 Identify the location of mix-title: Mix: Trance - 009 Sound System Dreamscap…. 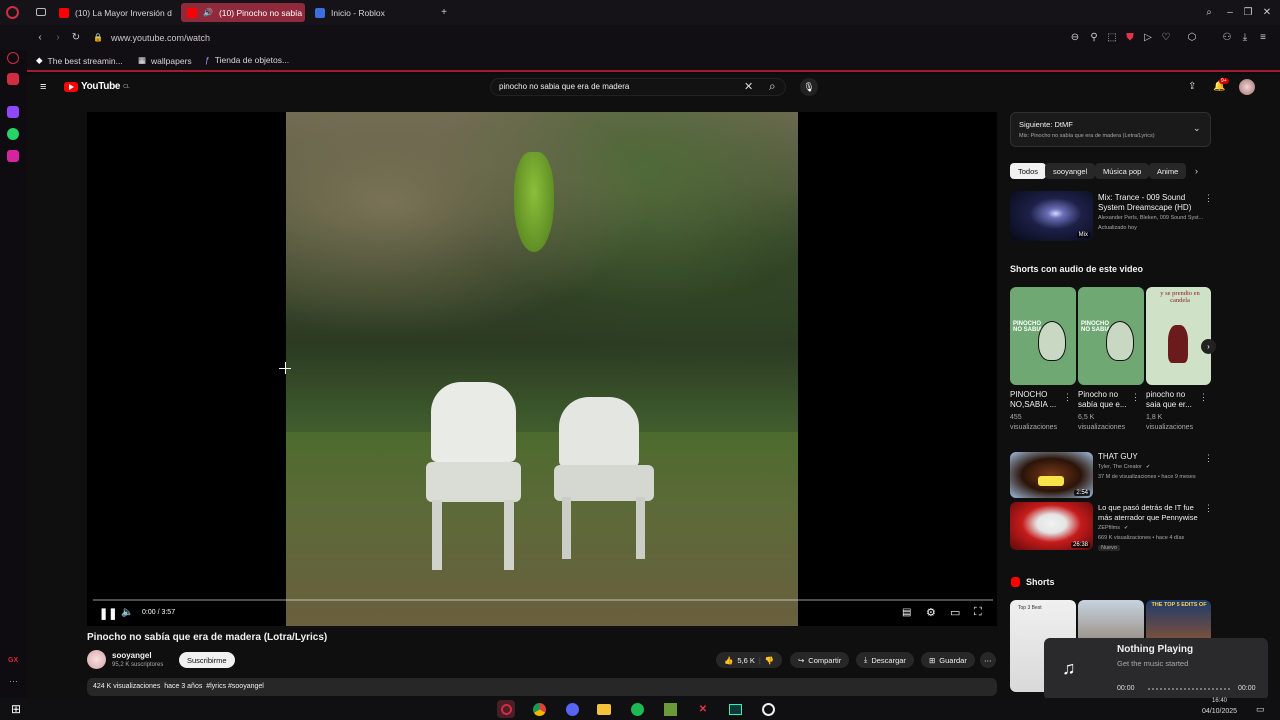
(1150, 203).